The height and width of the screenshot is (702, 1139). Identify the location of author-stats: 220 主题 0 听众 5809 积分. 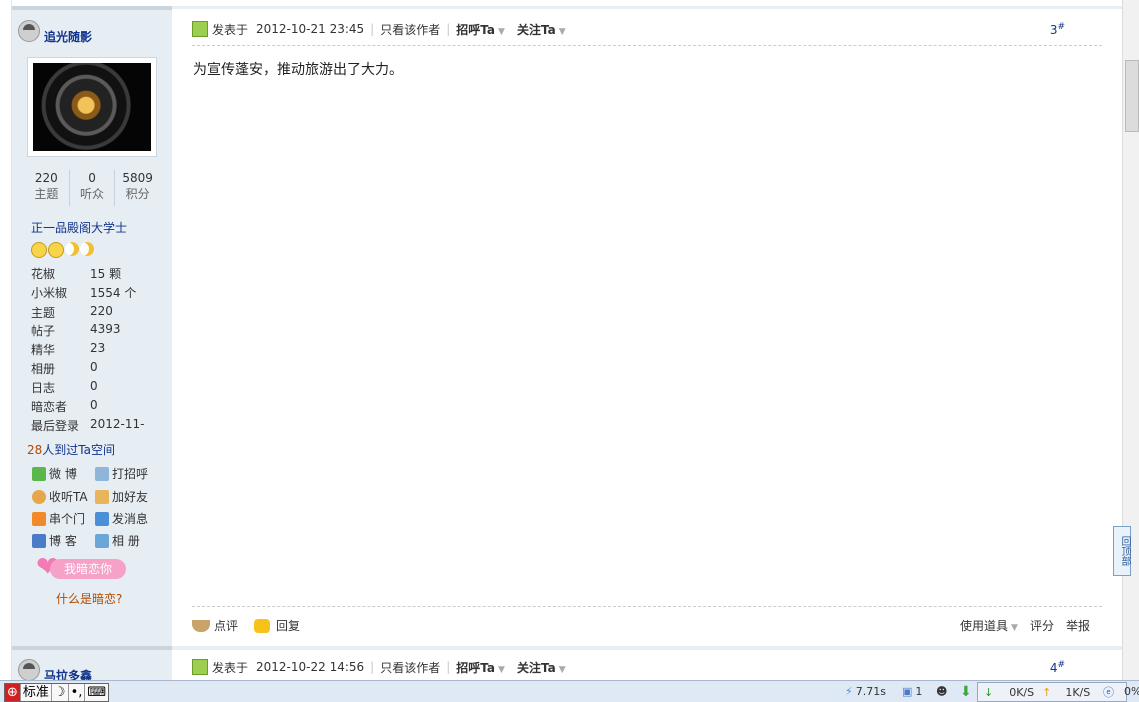
(92, 188).